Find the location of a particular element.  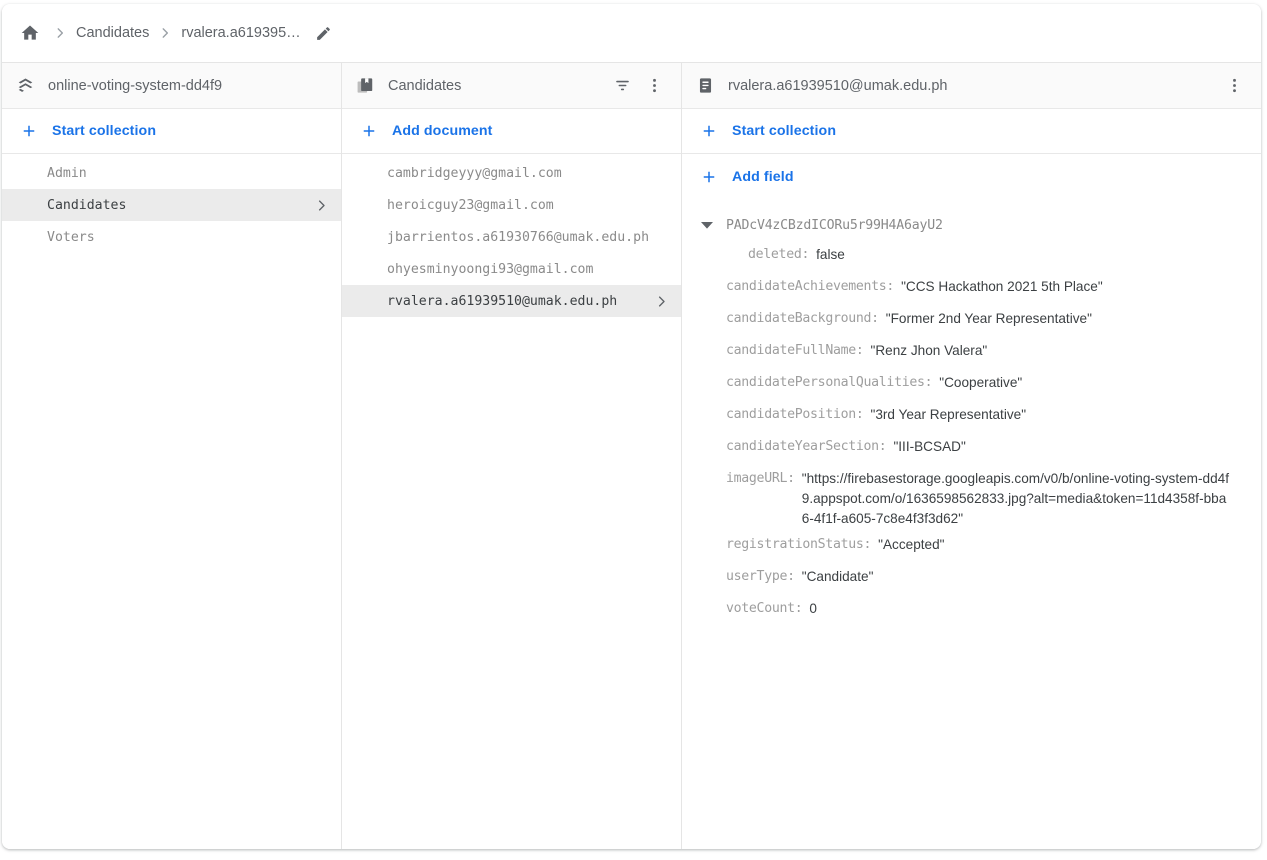

field-key: userType: is located at coordinates (760, 576).